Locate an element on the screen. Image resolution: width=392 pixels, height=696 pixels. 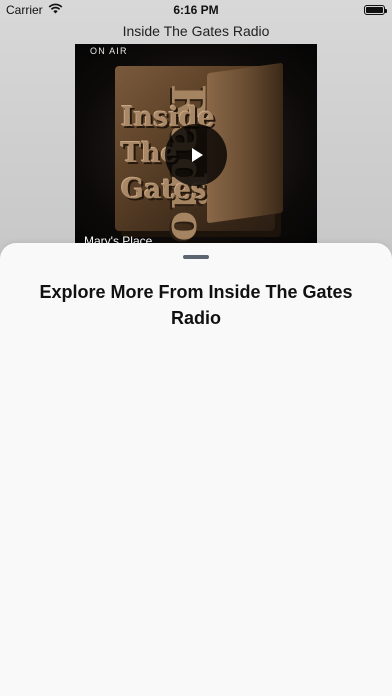
sheet-grabber is located at coordinates (196, 257).